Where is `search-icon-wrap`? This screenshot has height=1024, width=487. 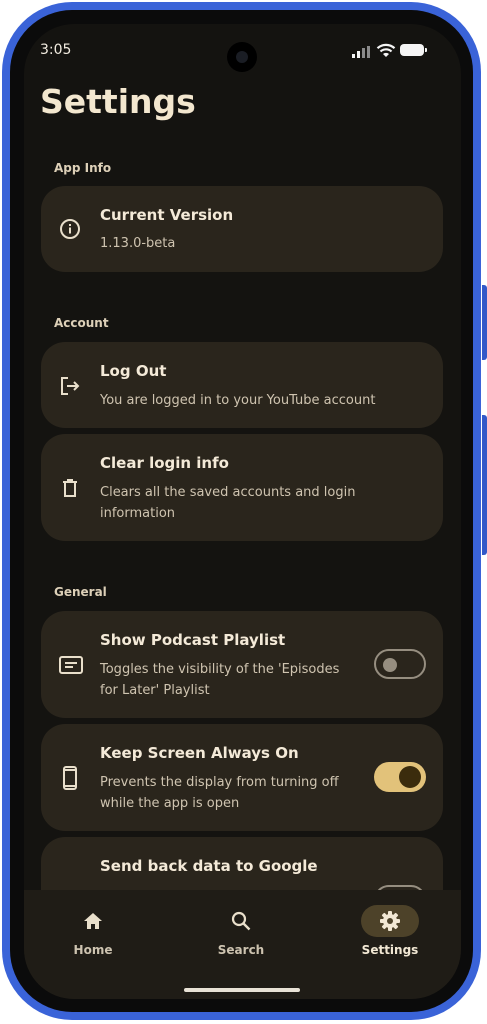 search-icon-wrap is located at coordinates (241, 921).